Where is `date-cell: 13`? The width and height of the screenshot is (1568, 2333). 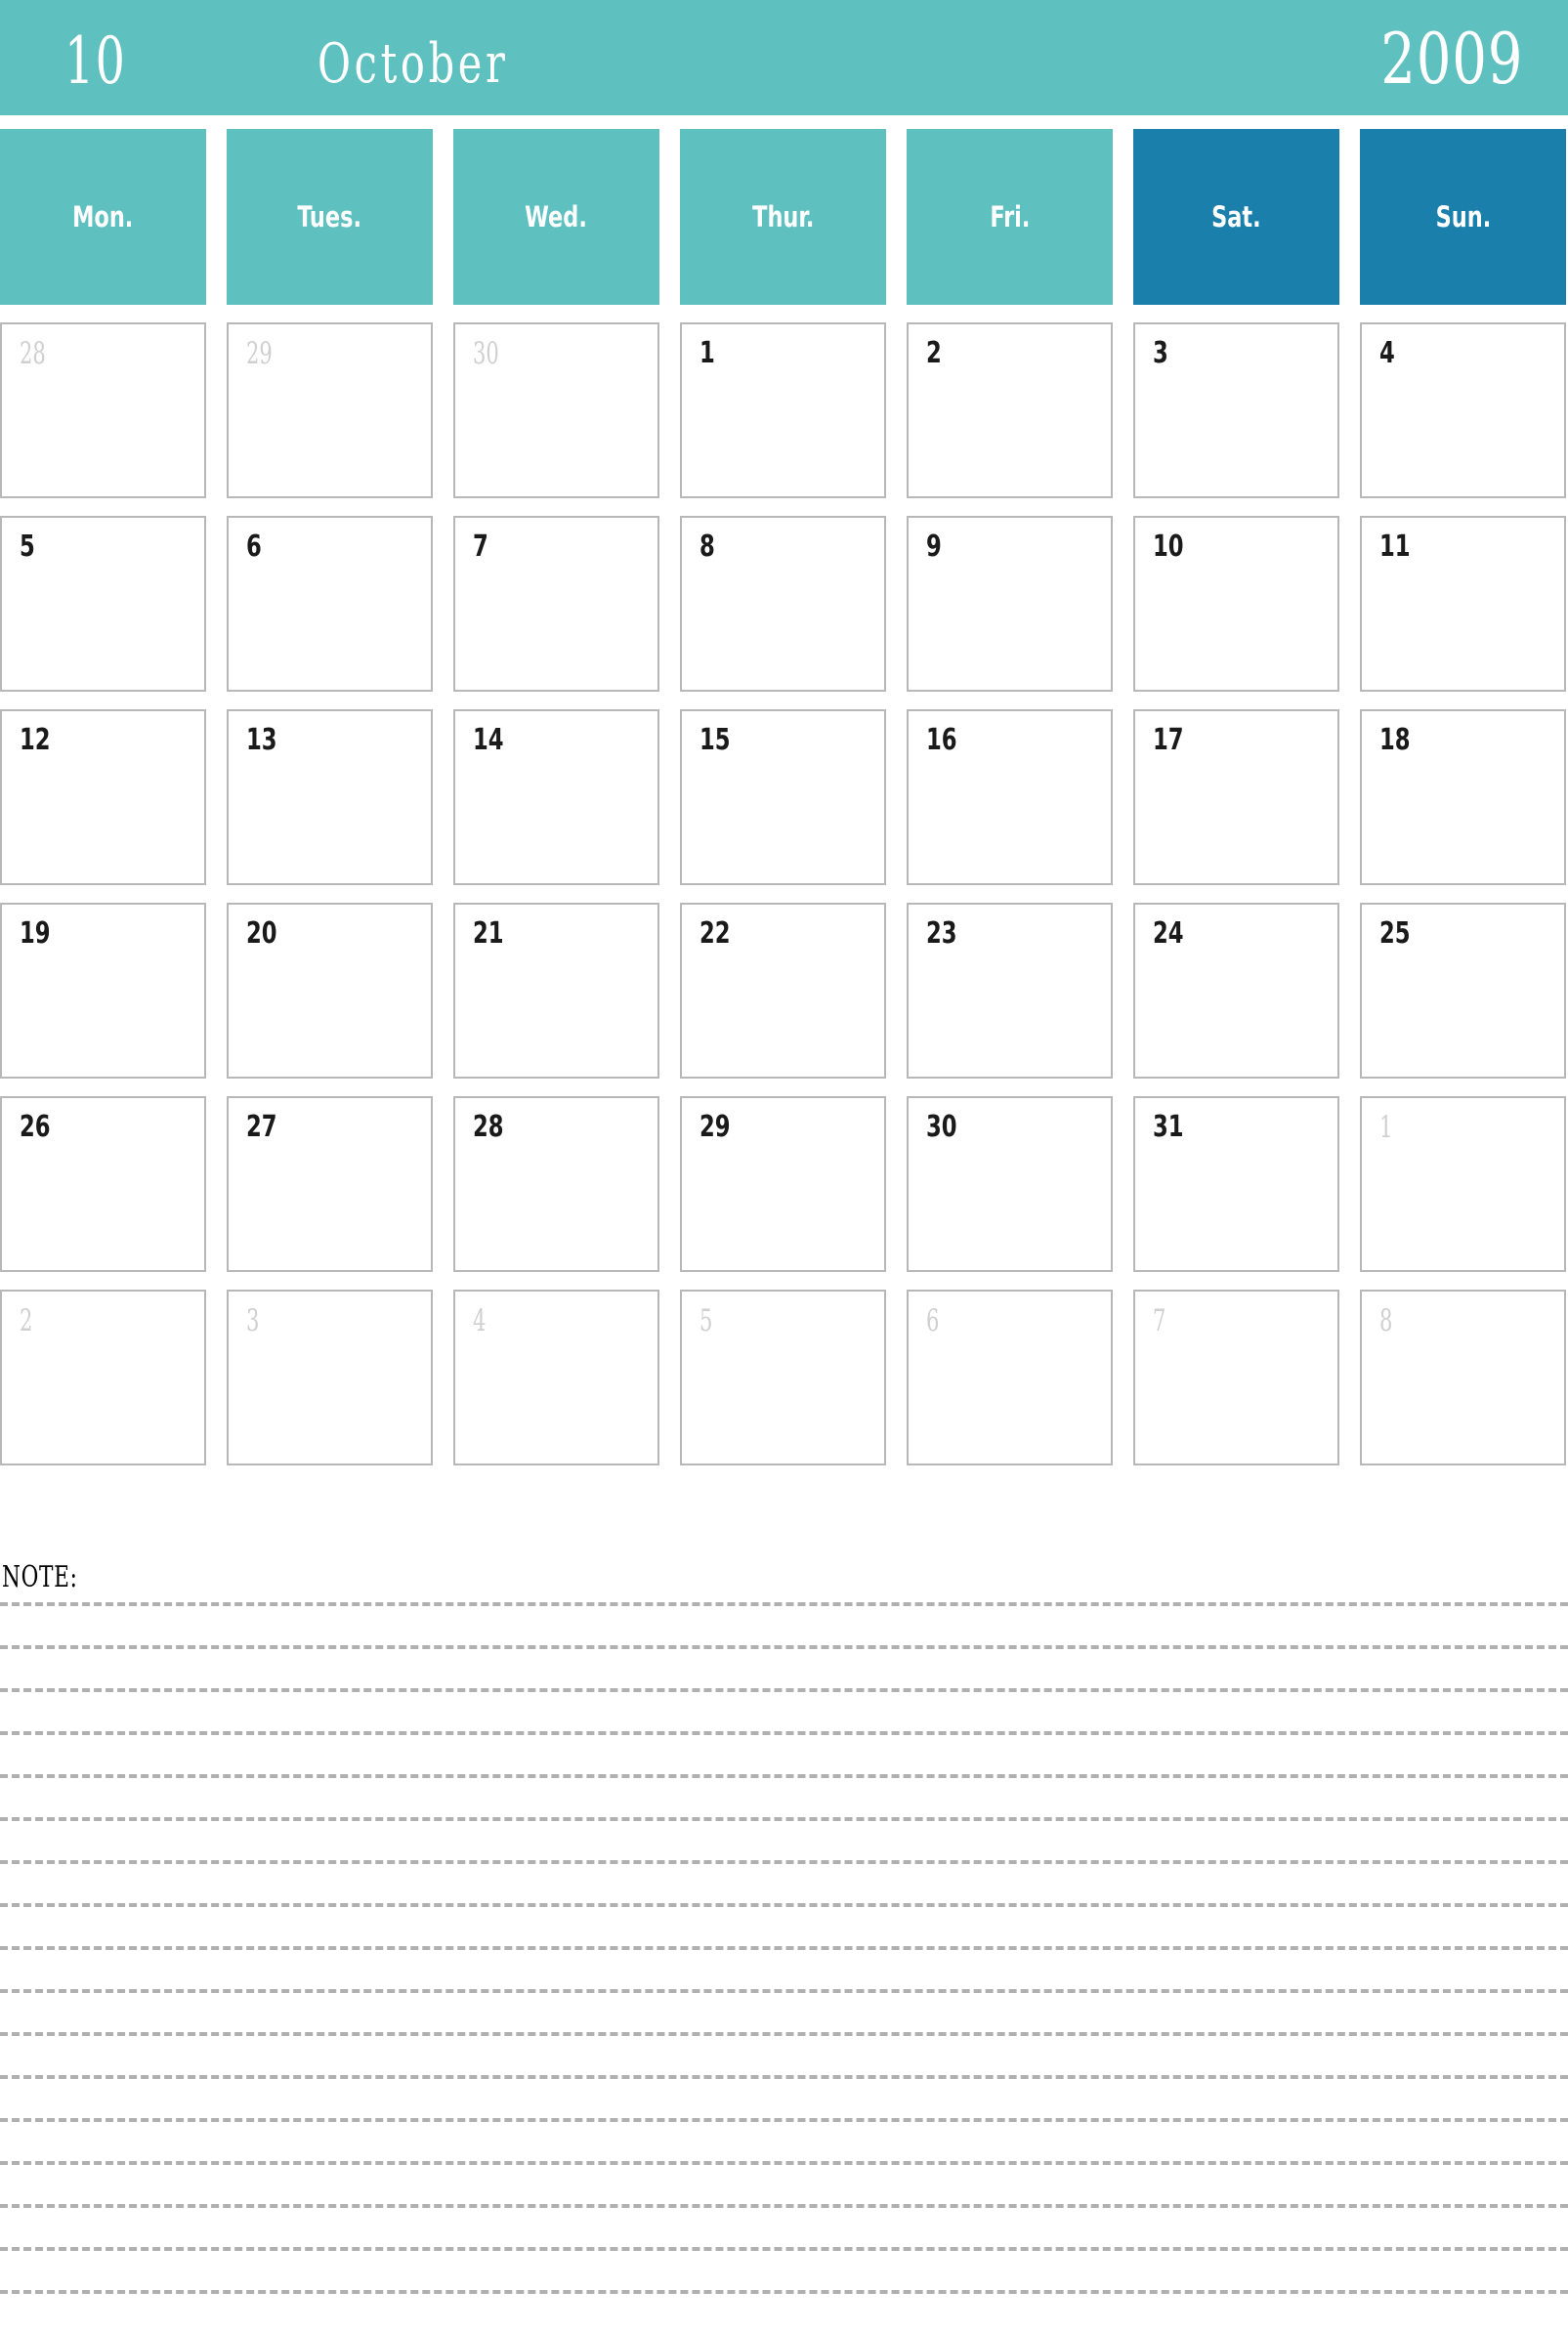 date-cell: 13 is located at coordinates (330, 797).